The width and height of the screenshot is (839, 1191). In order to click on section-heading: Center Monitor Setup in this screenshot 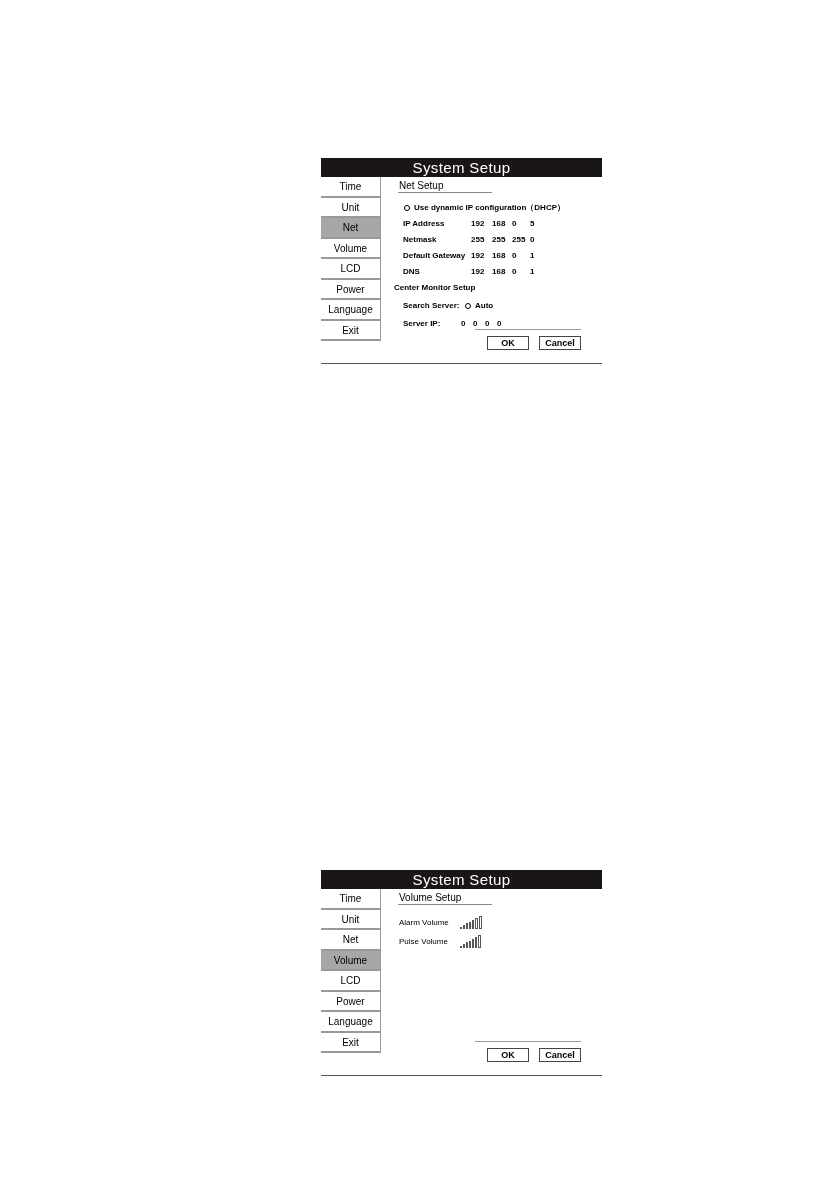, I will do `click(435, 288)`.